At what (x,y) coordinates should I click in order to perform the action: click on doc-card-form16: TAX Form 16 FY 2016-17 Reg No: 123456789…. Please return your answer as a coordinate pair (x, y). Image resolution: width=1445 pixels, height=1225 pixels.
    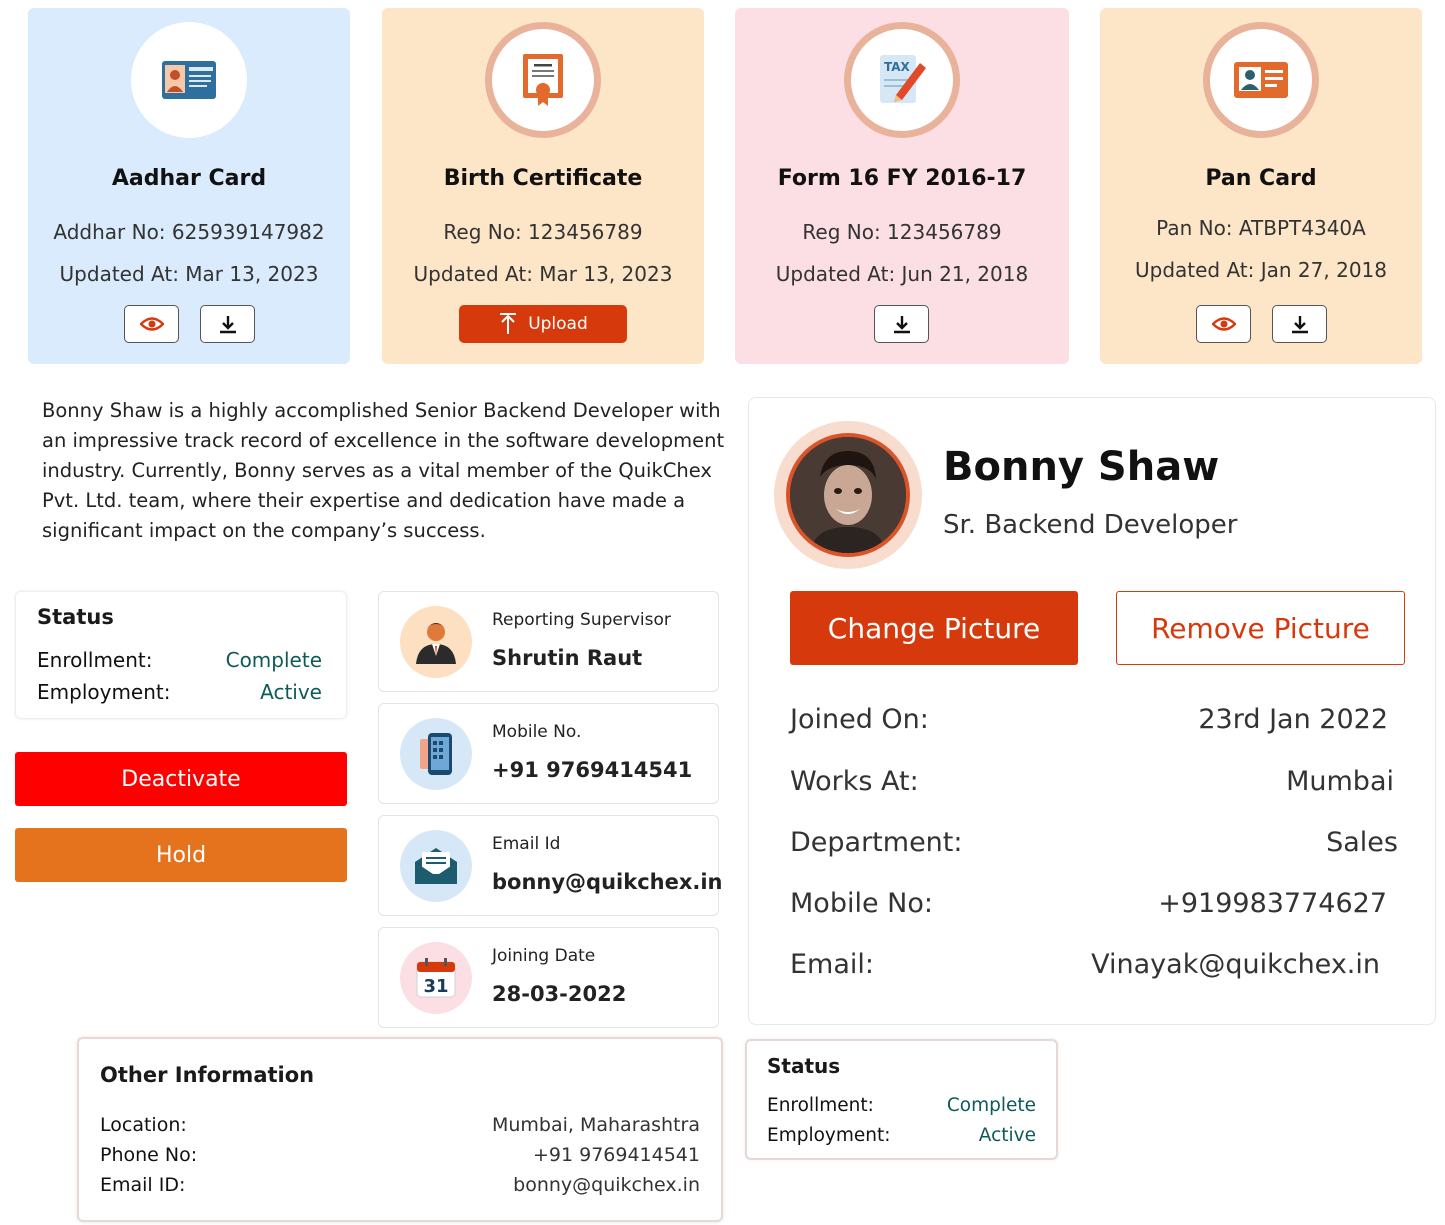
    Looking at the image, I should click on (902, 186).